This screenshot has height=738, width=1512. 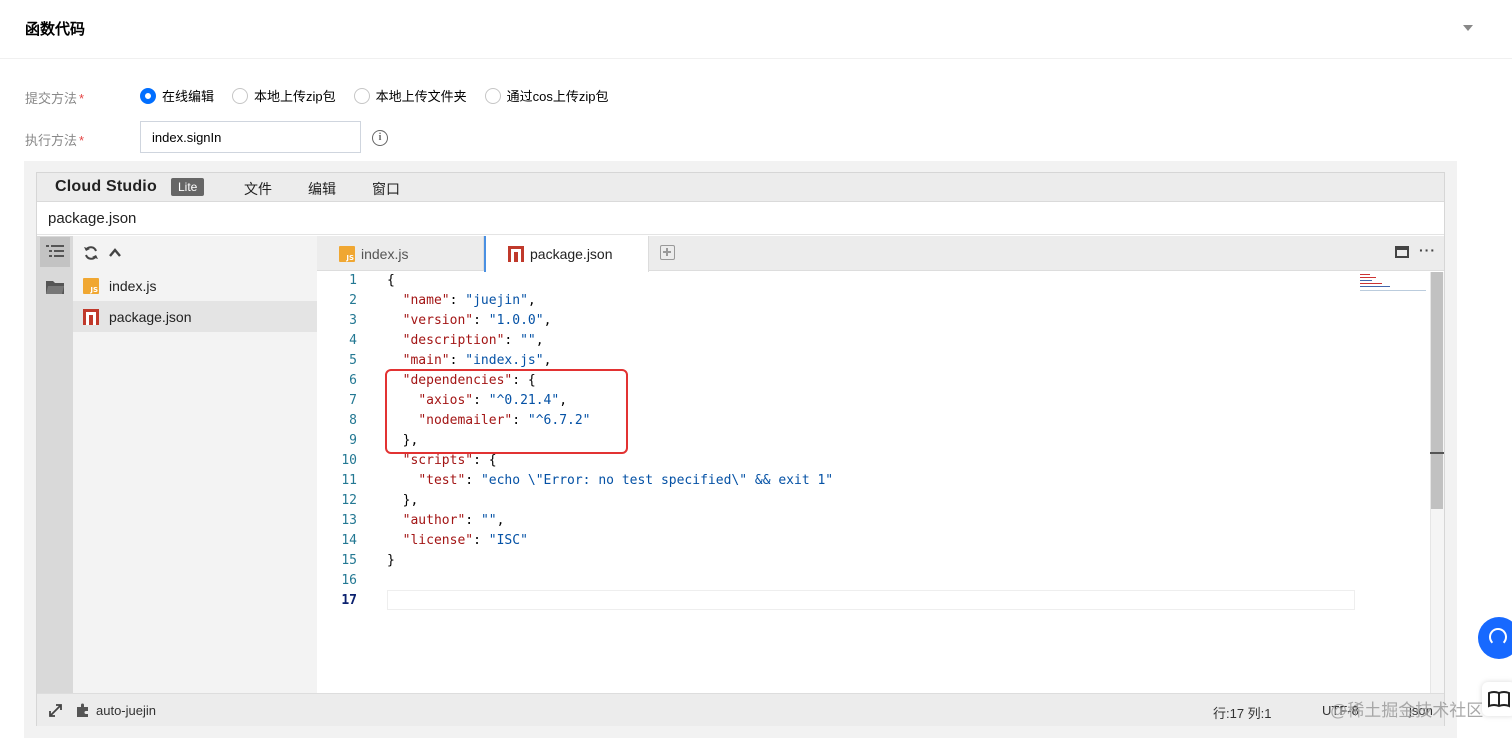 I want to click on radio-label: 本地上传zip包, so click(x=295, y=96).